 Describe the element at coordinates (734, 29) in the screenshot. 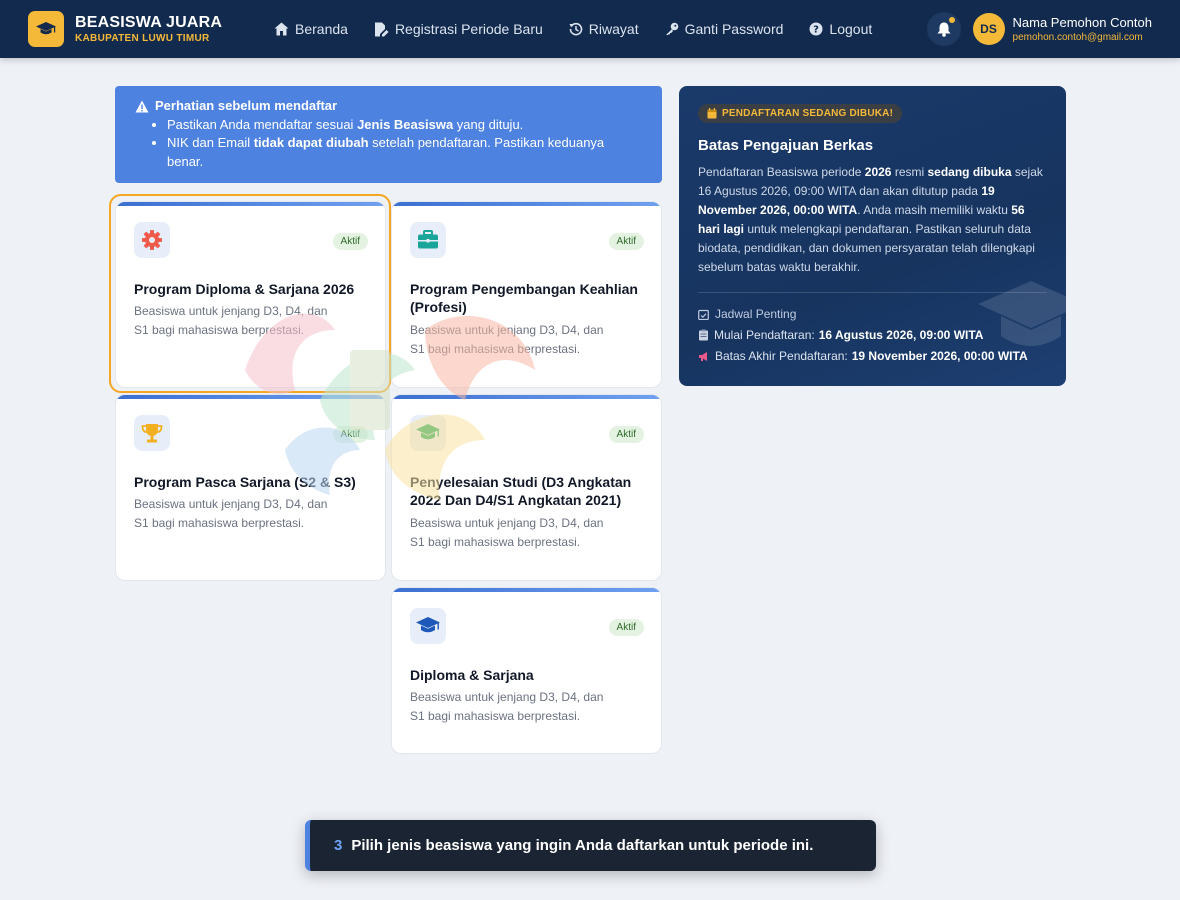

I see `nav-item-label: Ganti Password` at that location.